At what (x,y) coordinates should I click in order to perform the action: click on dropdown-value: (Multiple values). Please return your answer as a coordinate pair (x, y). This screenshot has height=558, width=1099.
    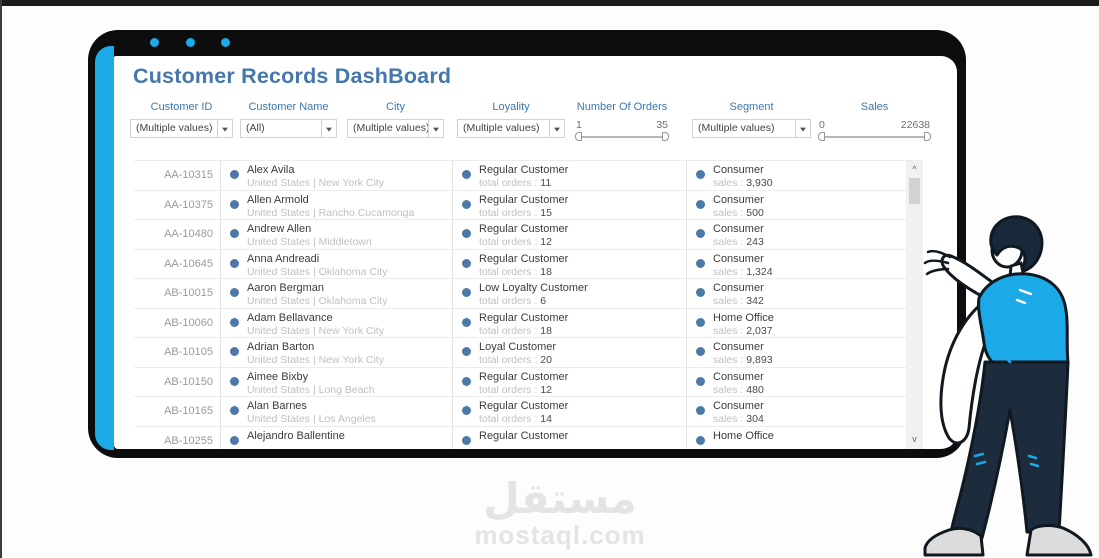
    Looking at the image, I should click on (390, 128).